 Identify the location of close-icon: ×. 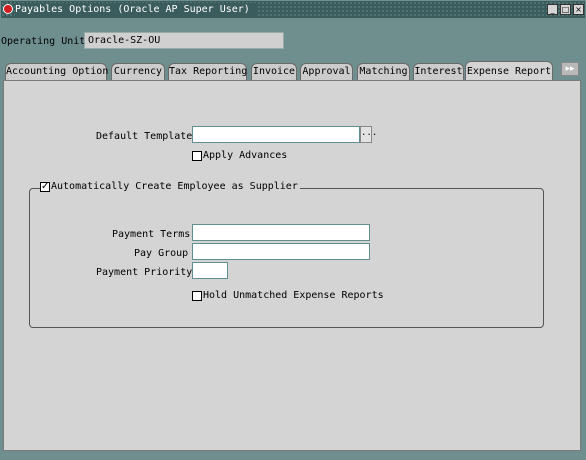
(578, 9).